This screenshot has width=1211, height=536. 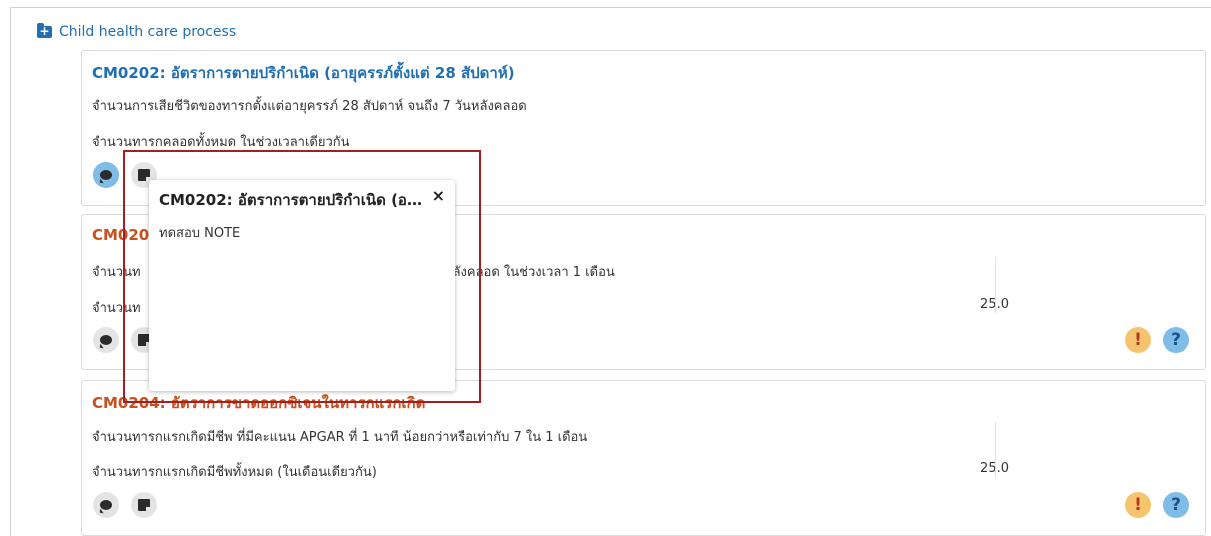 What do you see at coordinates (529, 272) in the screenshot?
I see `indicator-numerator-end: หลังคลอด ในช่วงเวลา 1 เดือน` at bounding box center [529, 272].